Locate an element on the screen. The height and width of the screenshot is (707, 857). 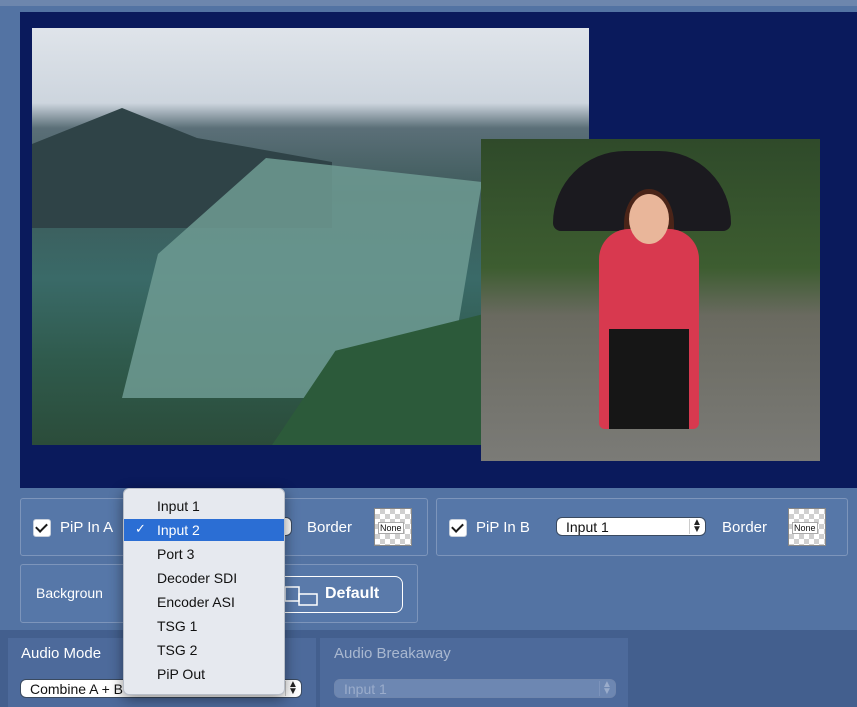
menu-item-decoder-sdi: Decoder SDI is located at coordinates (204, 578).